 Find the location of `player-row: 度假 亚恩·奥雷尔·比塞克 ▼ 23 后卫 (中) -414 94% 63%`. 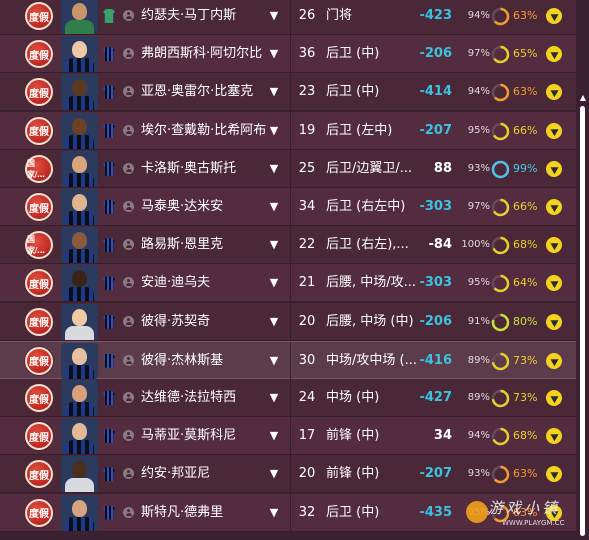

player-row: 度假 亚恩·奥雷尔·比塞克 ▼ 23 后卫 (中) -414 94% 63% is located at coordinates (294, 92).